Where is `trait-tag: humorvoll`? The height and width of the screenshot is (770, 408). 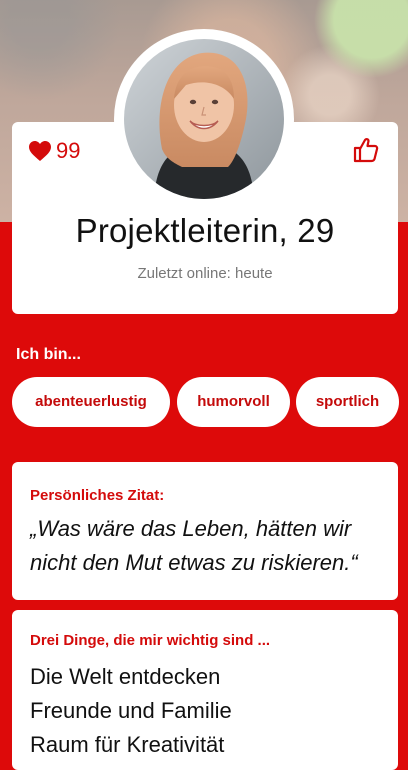 trait-tag: humorvoll is located at coordinates (233, 402).